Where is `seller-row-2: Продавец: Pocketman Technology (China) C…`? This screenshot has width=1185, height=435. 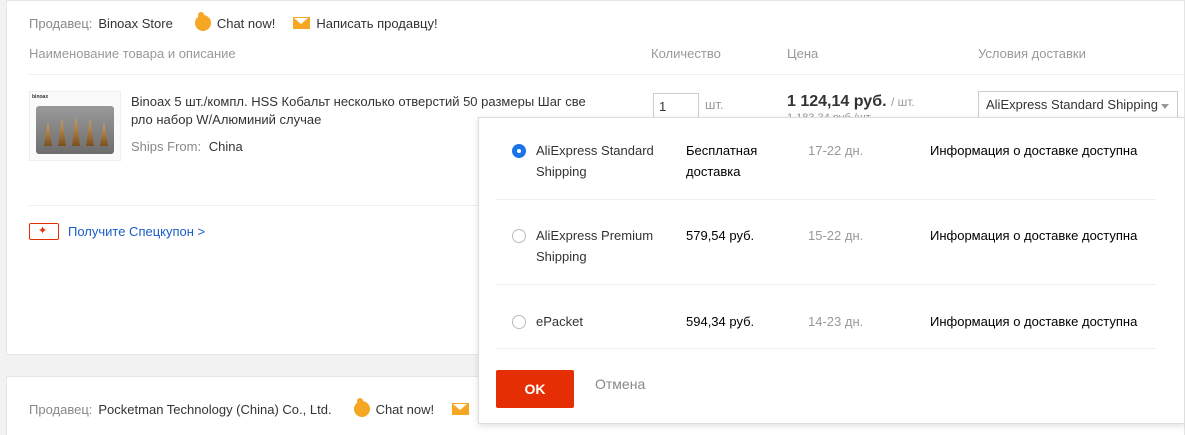 seller-row-2: Продавец: Pocketman Technology (China) C… is located at coordinates (252, 407).